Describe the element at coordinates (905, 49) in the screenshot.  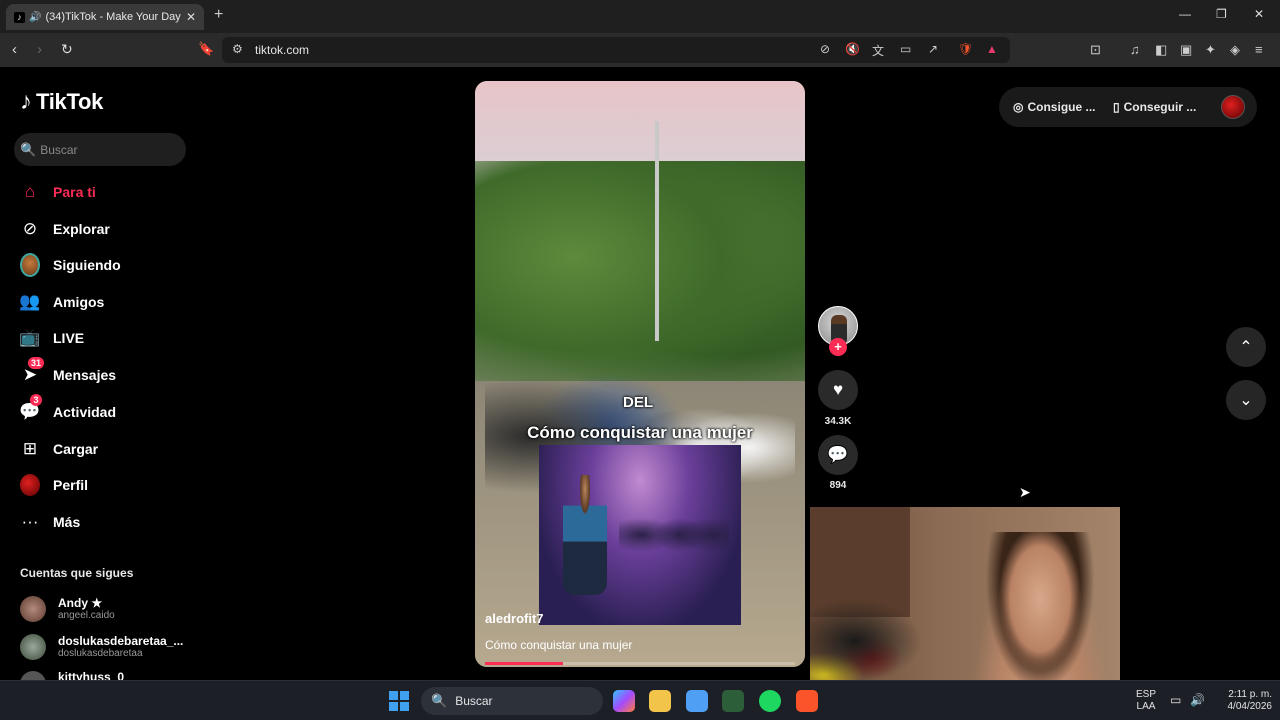
I see `cast-icon: ▭` at that location.